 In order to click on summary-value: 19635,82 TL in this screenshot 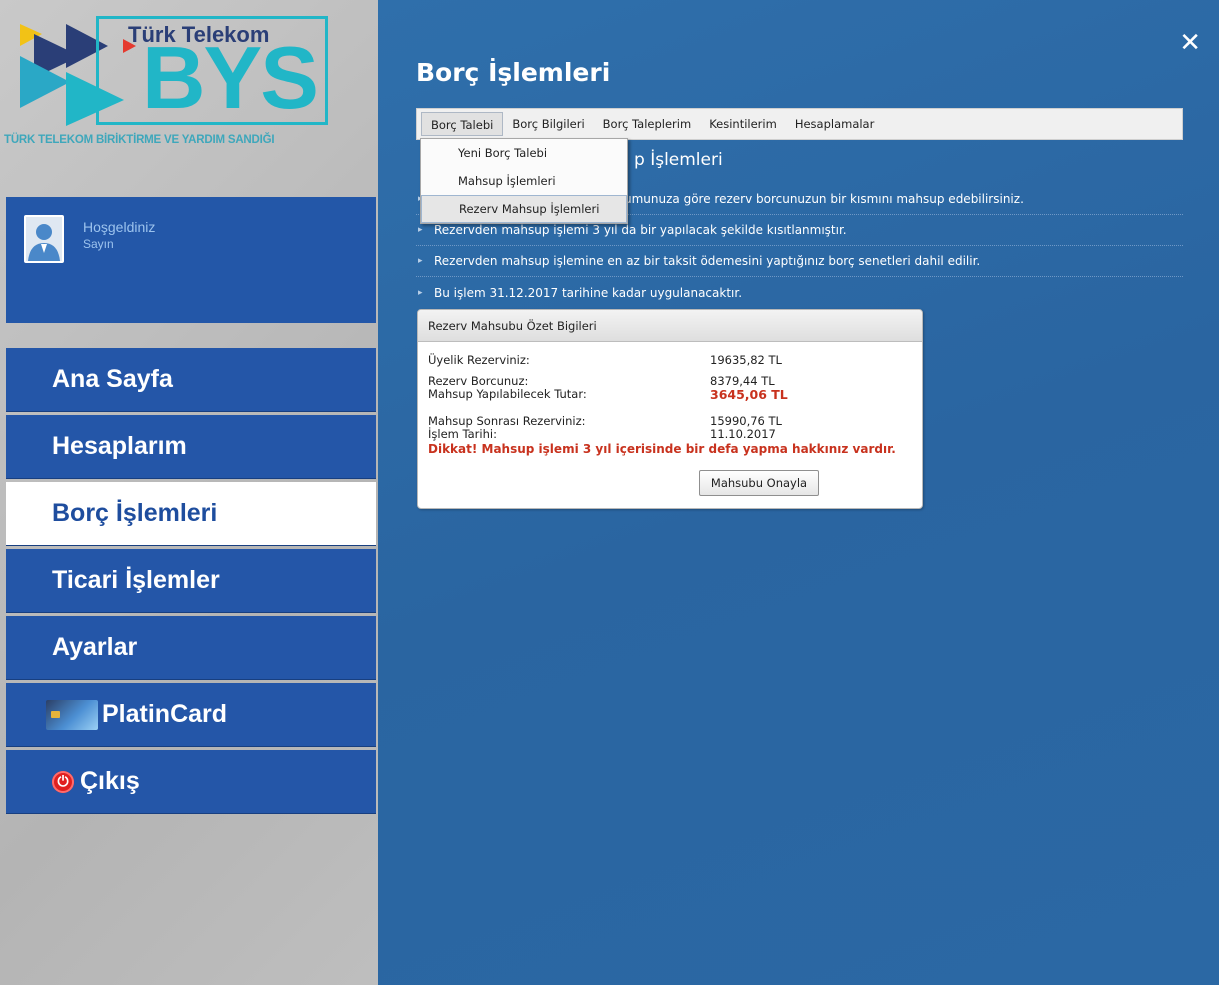, I will do `click(746, 360)`.